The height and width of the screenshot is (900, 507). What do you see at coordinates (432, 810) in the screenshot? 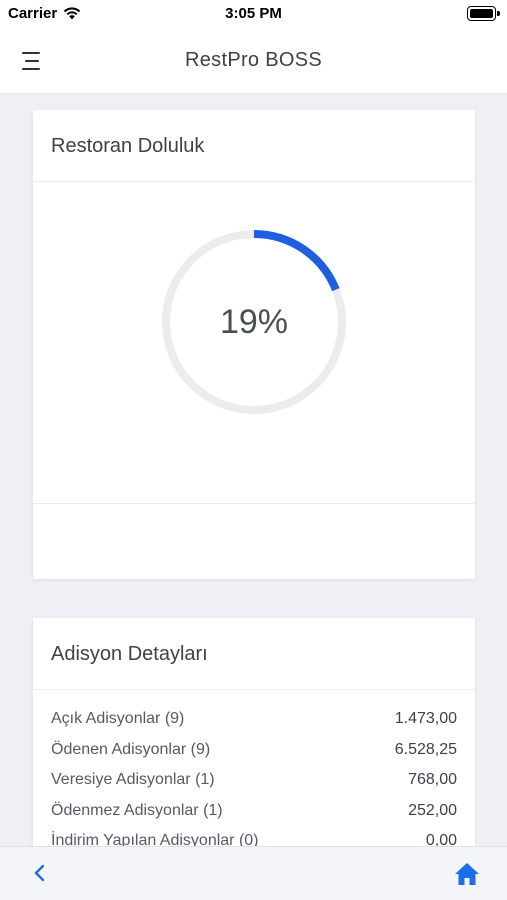
I see `detail-value: 252,00` at bounding box center [432, 810].